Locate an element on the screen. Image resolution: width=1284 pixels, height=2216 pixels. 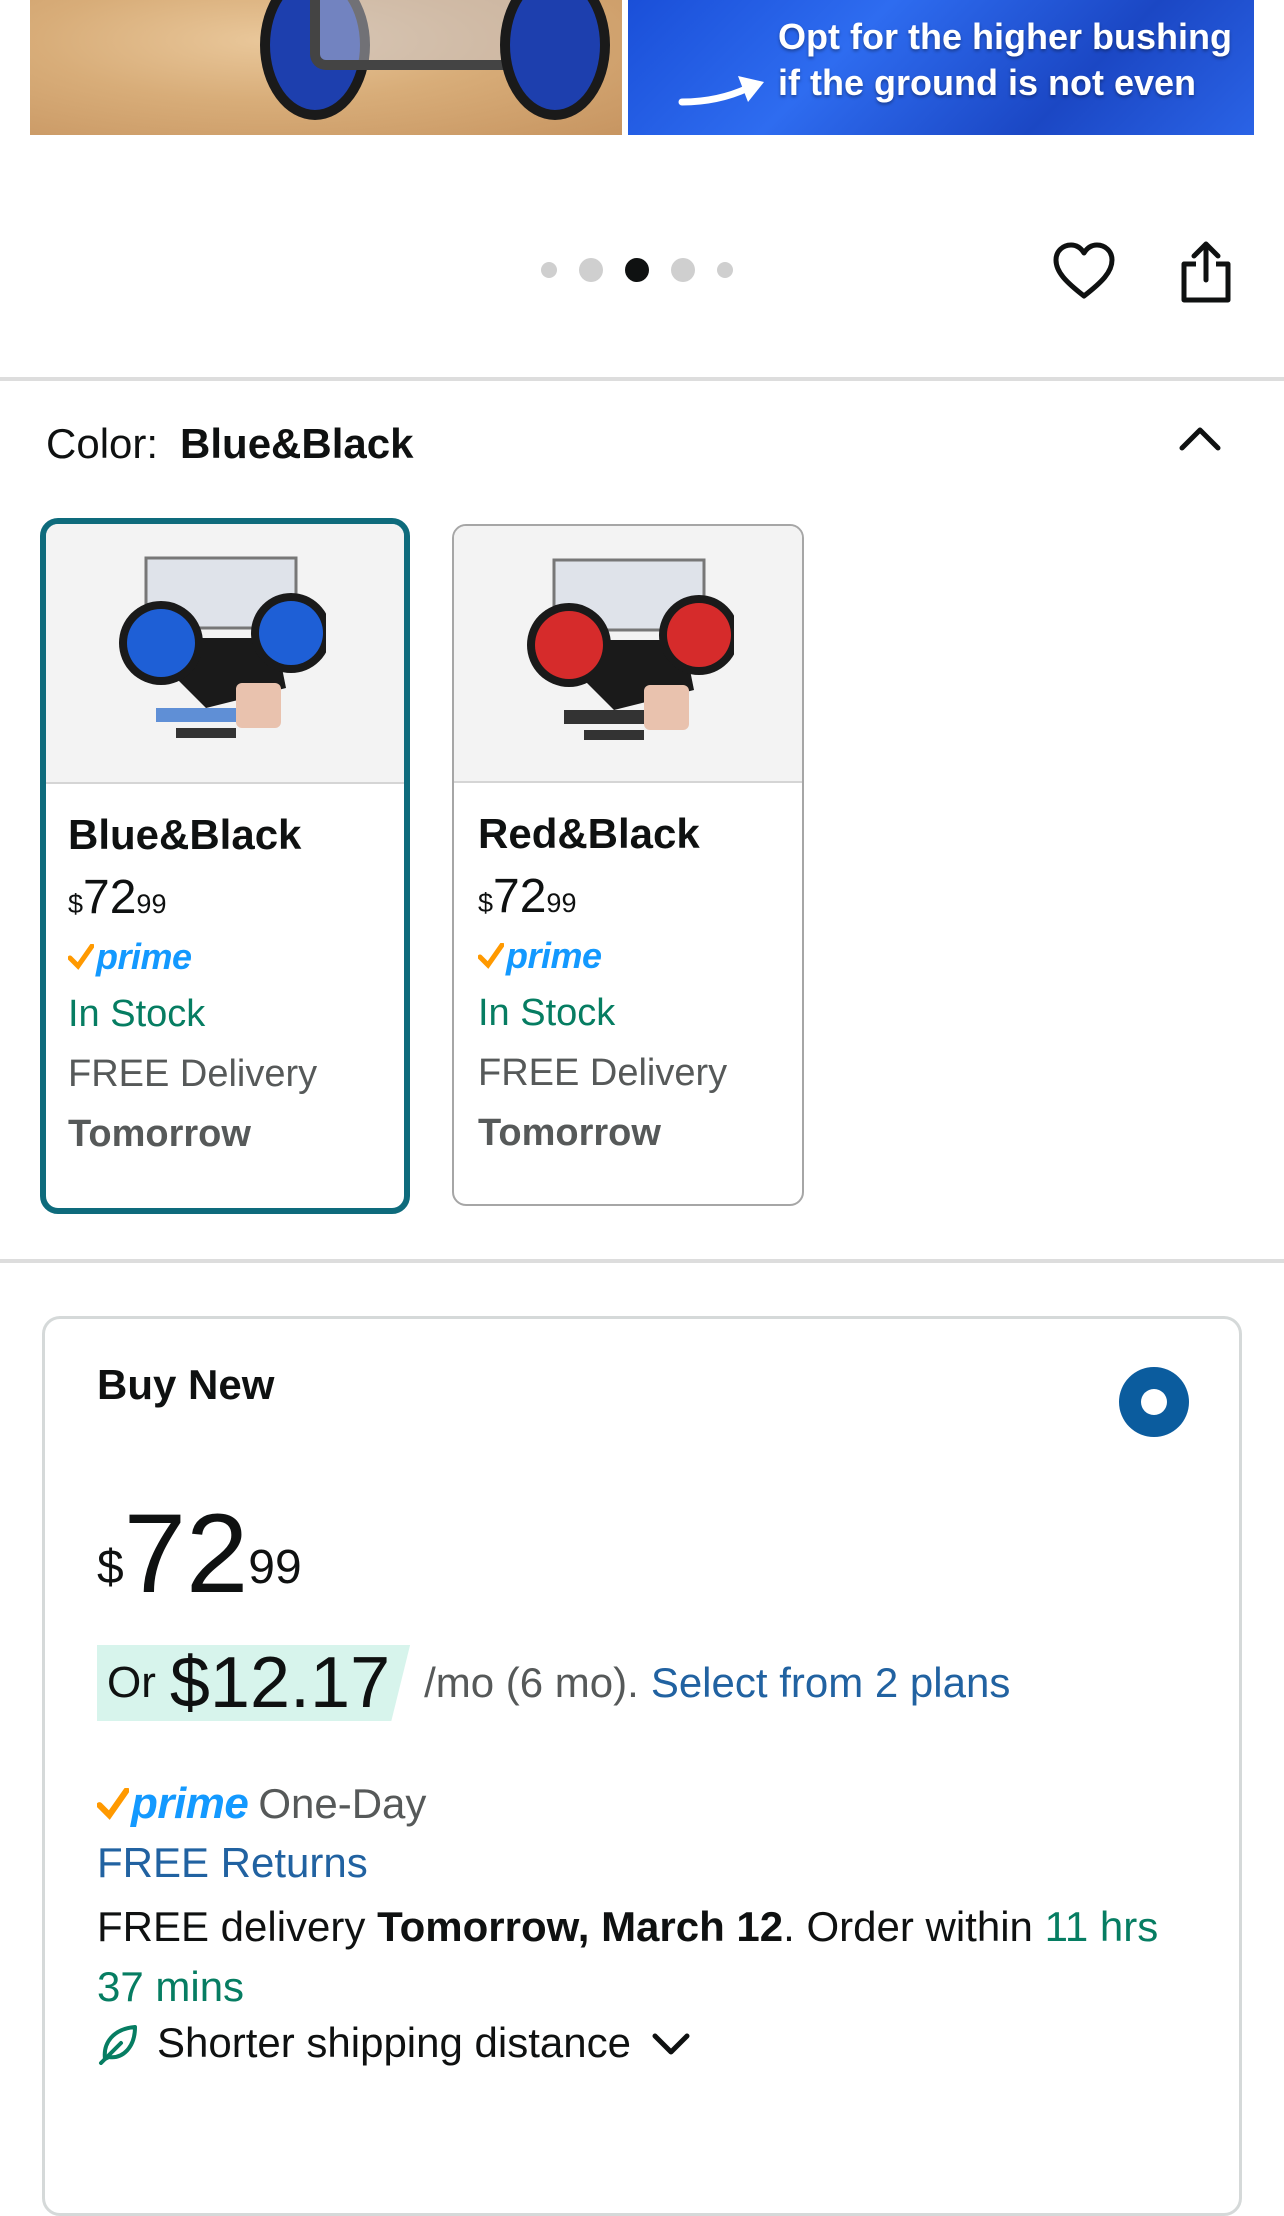
banner-line-1: Opt for the higher bushing is located at coordinates (1005, 36).